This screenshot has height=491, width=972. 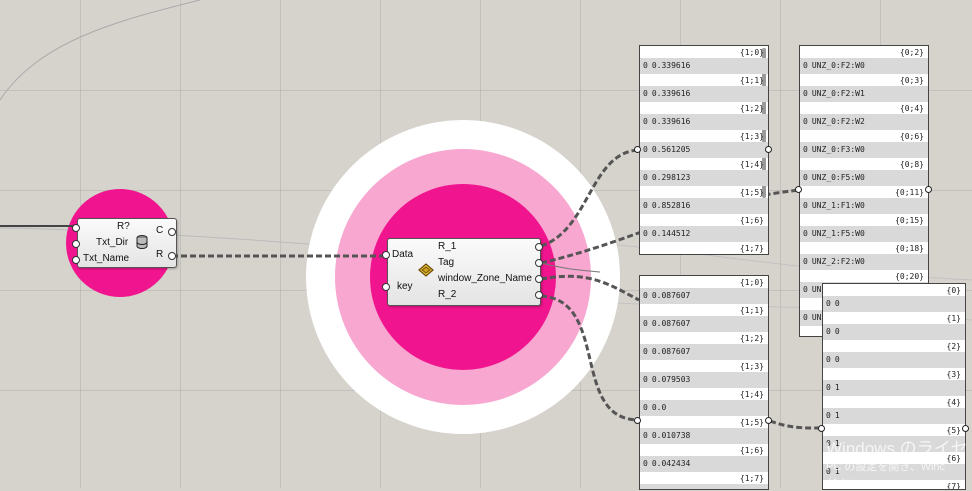 What do you see at coordinates (485, 278) in the screenshot?
I see `output-label-window-zone-name: window_Zone_Name` at bounding box center [485, 278].